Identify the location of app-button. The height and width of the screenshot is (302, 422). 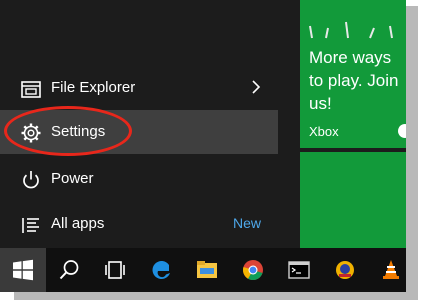
(345, 270).